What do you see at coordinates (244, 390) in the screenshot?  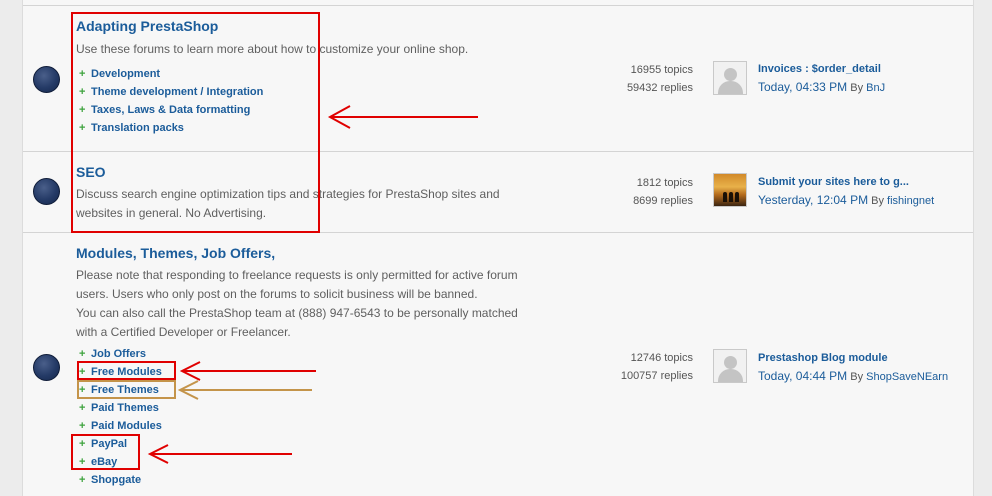 I see `gold-arrow-icon` at bounding box center [244, 390].